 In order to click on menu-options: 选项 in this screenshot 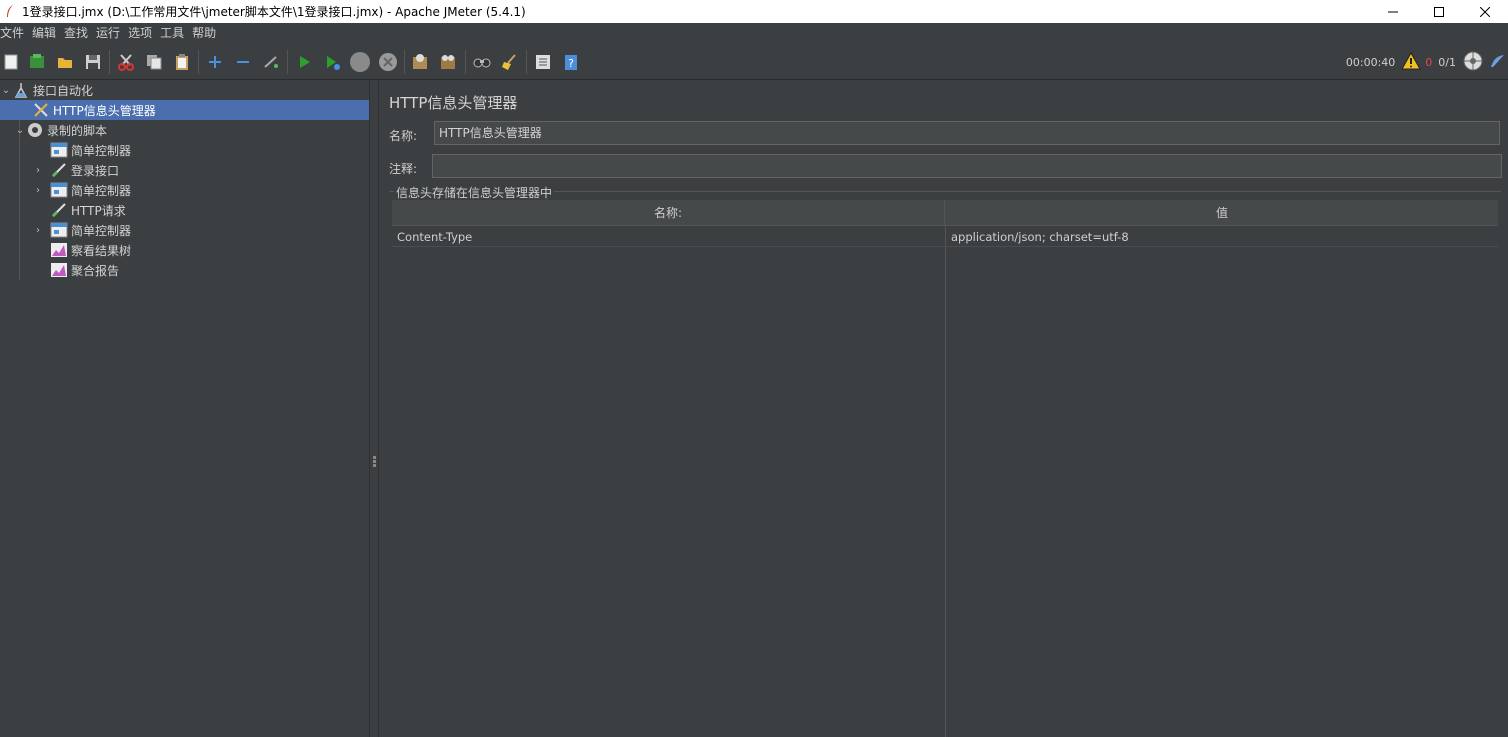, I will do `click(140, 33)`.